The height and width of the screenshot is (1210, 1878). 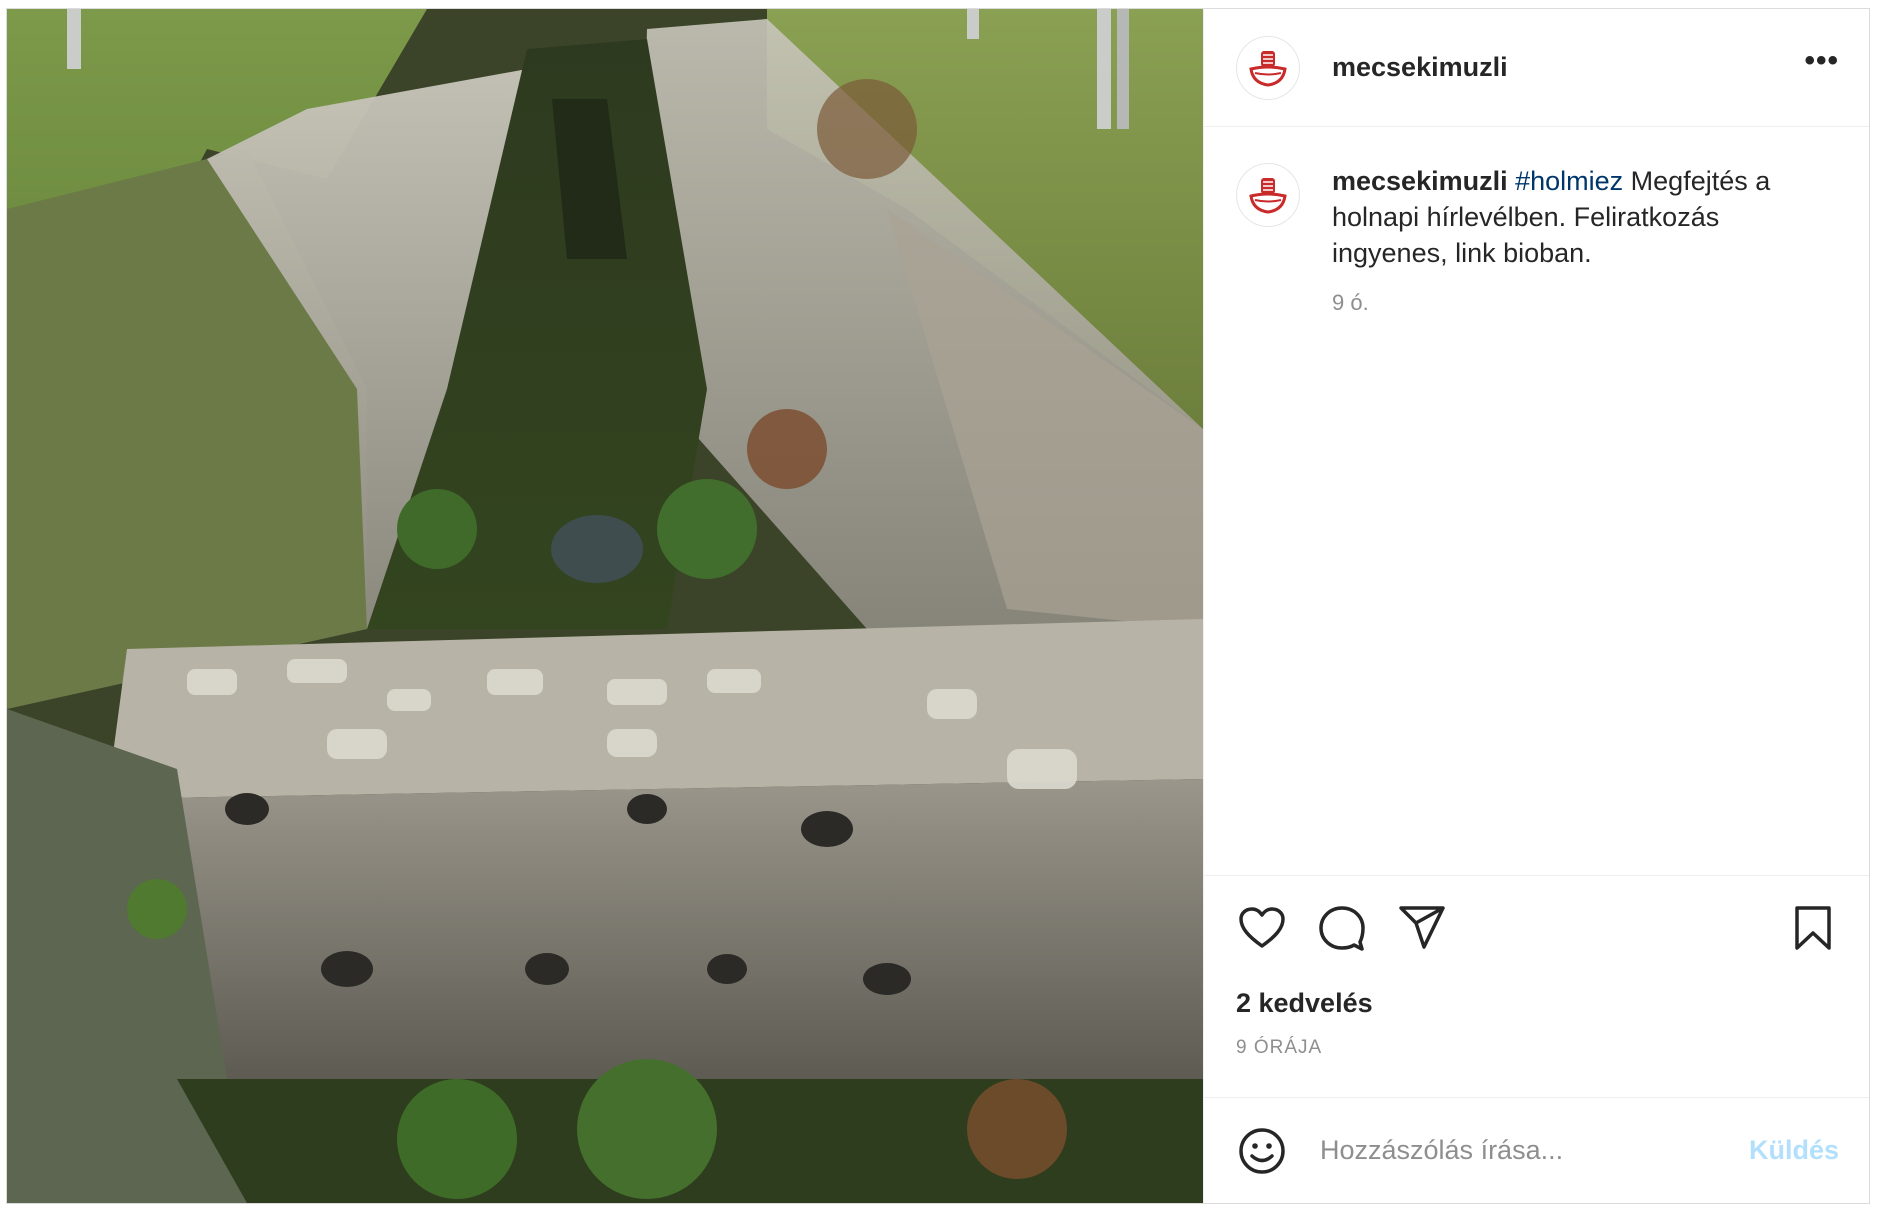 I want to click on share-button, so click(x=1422, y=928).